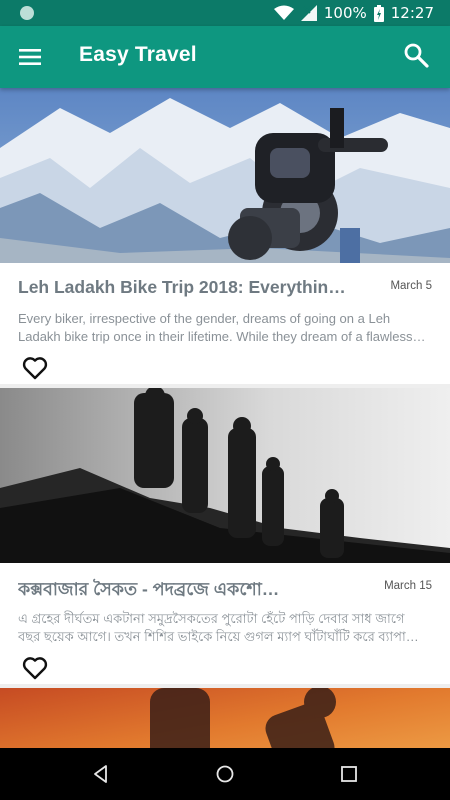 The image size is (450, 800). Describe the element at coordinates (308, 13) in the screenshot. I see `signal-icon` at that location.